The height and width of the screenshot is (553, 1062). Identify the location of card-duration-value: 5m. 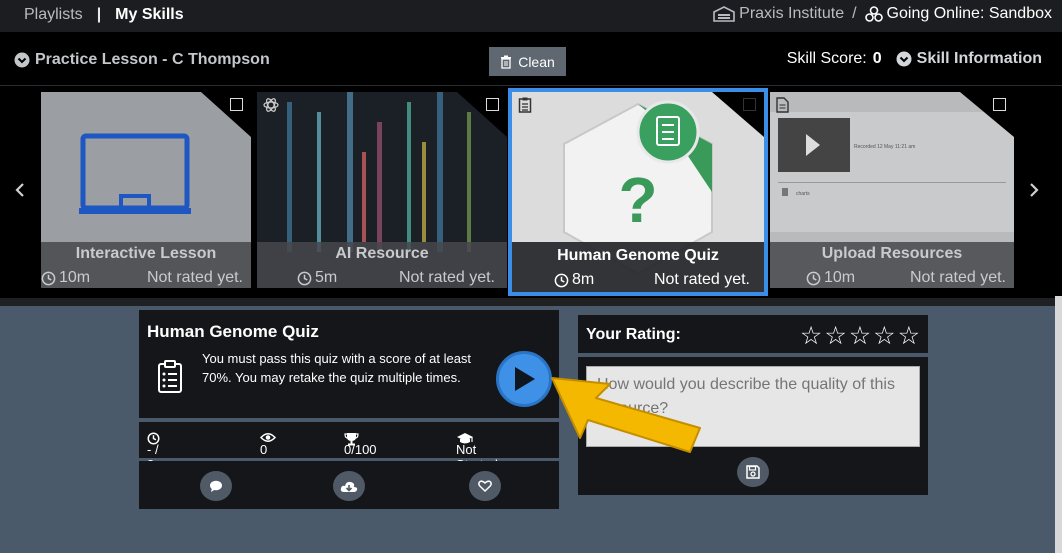
(326, 277).